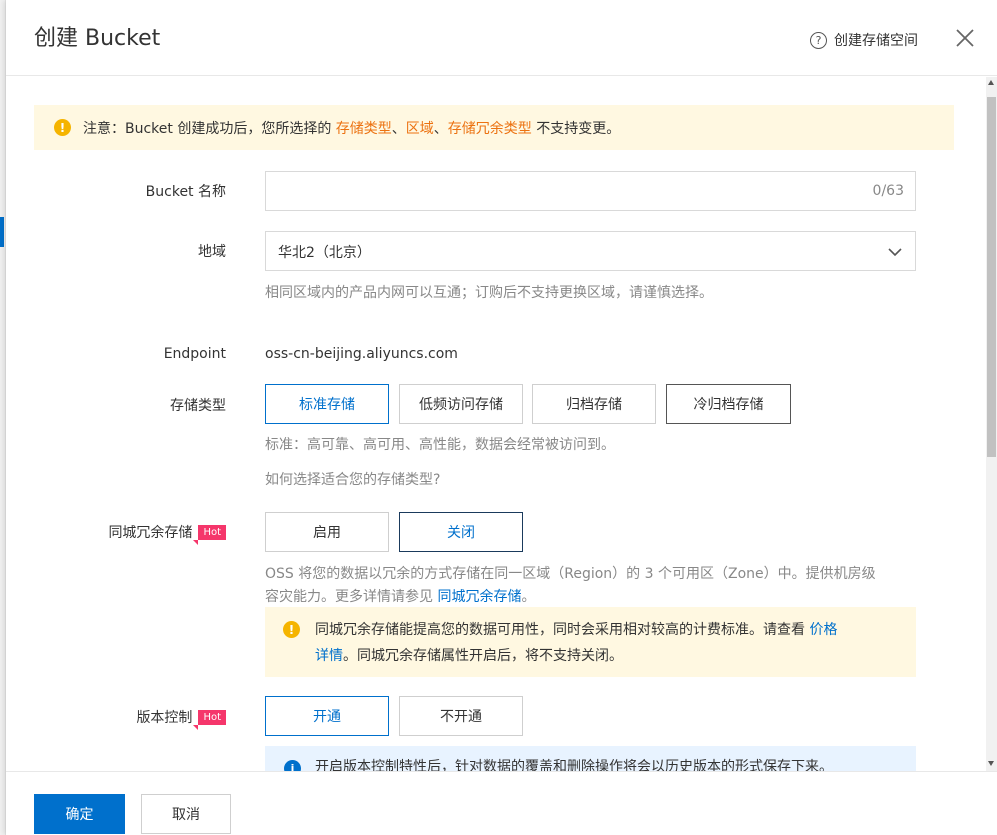 Image resolution: width=997 pixels, height=835 pixels. Describe the element at coordinates (2, 232) in the screenshot. I see `background-nav-indicator` at that location.